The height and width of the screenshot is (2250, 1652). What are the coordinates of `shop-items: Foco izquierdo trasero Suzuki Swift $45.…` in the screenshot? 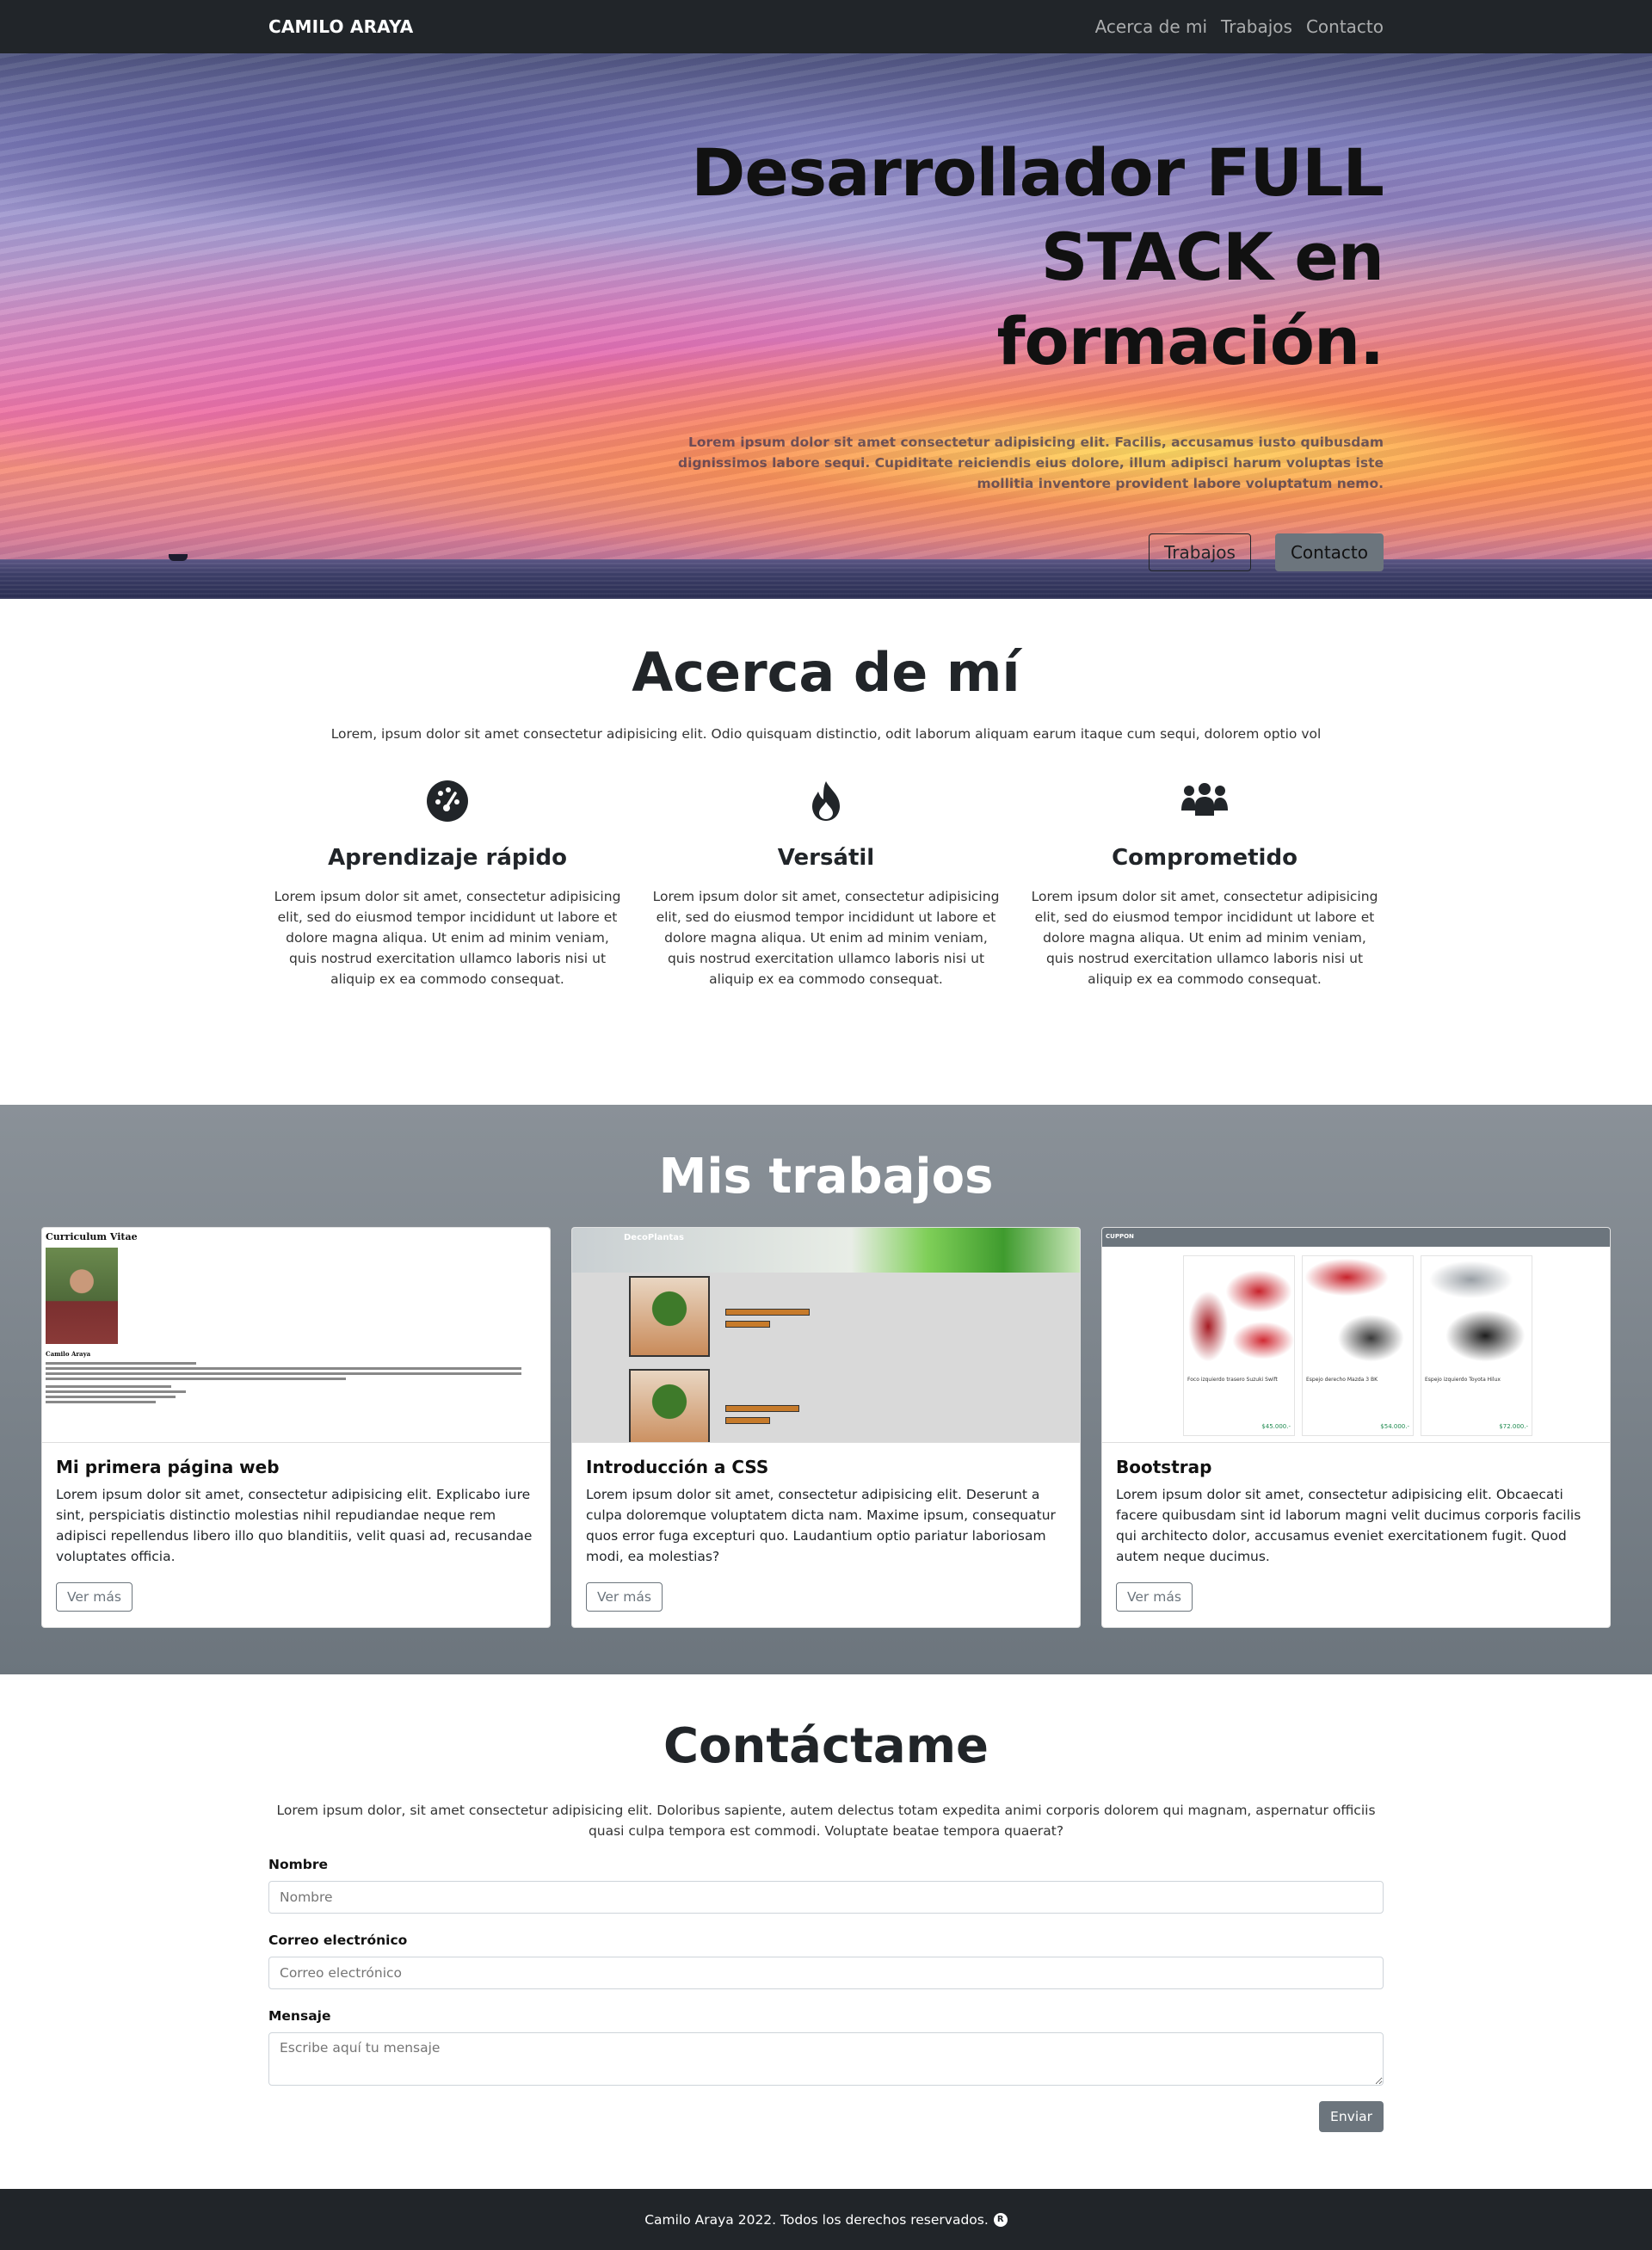 It's located at (1356, 1341).